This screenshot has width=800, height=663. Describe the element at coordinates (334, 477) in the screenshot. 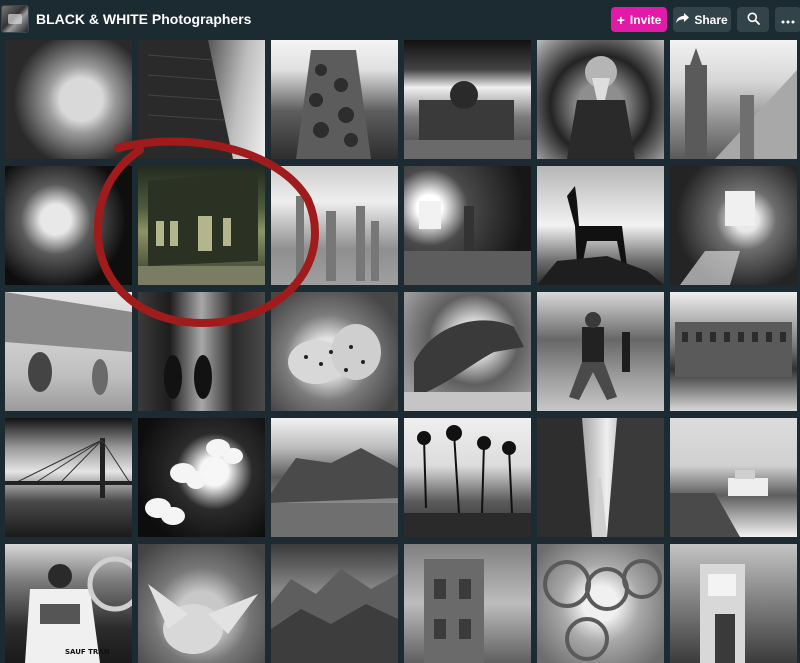

I see `photo-rocky-mountains` at that location.